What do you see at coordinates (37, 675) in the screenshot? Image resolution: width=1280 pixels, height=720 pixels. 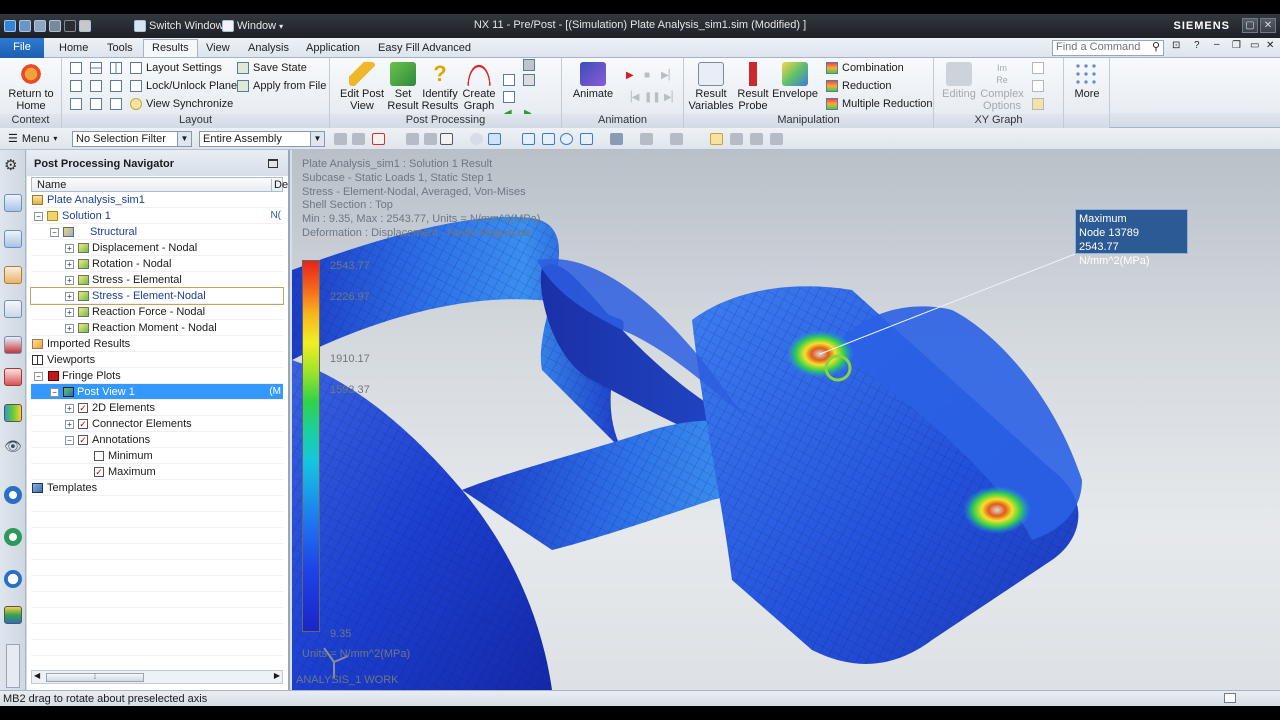 I see `scroll-left-icon: ◀` at bounding box center [37, 675].